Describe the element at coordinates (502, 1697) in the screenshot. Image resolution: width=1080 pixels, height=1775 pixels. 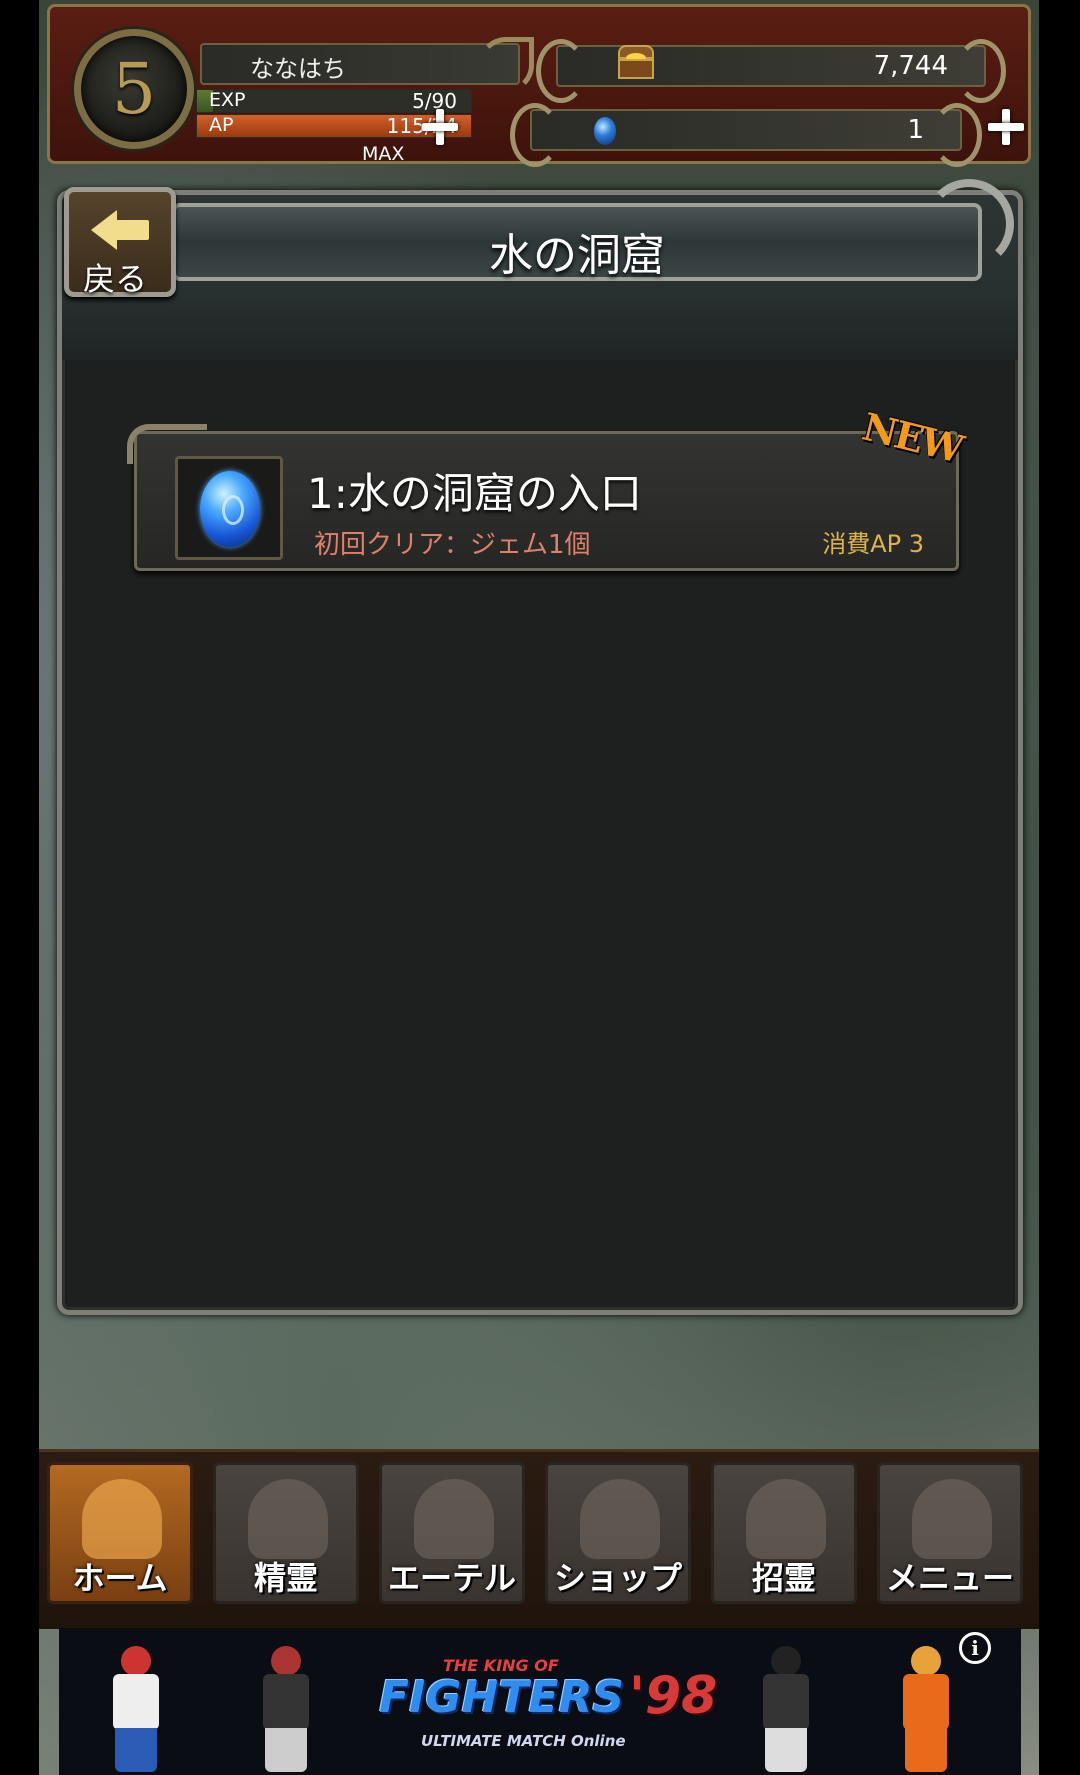
I see `logo-main-text: FIGHTERS` at that location.